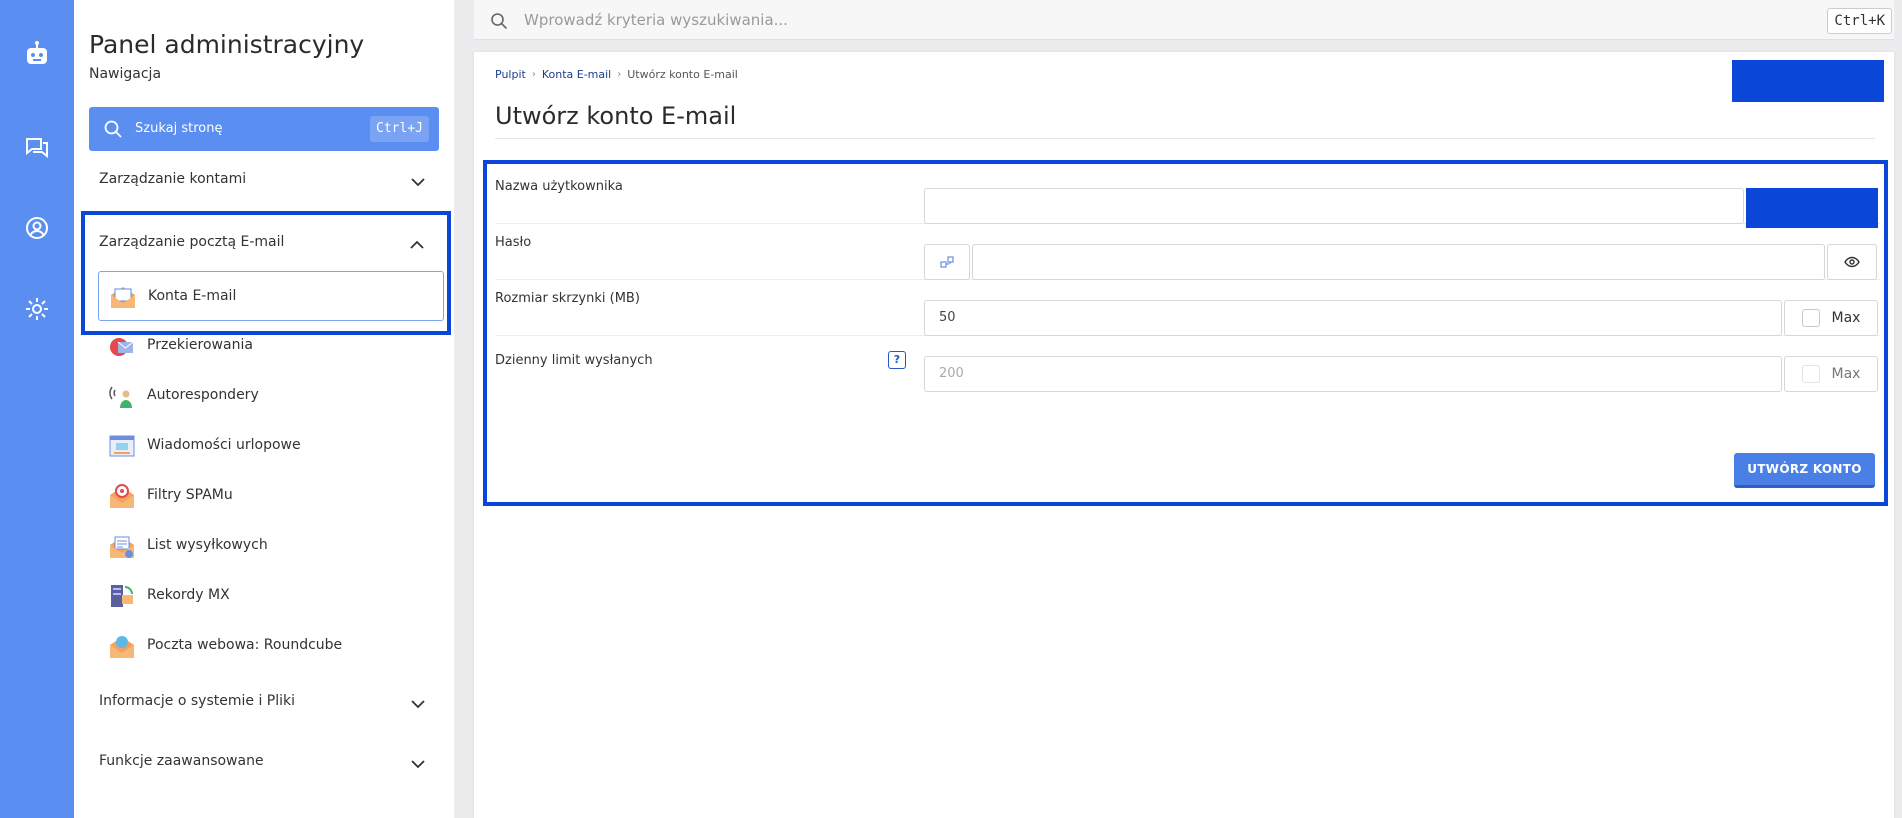 The image size is (1902, 818). Describe the element at coordinates (271, 546) in the screenshot. I see `sidebar-item-mailing-lists: List wysyłkowych` at that location.